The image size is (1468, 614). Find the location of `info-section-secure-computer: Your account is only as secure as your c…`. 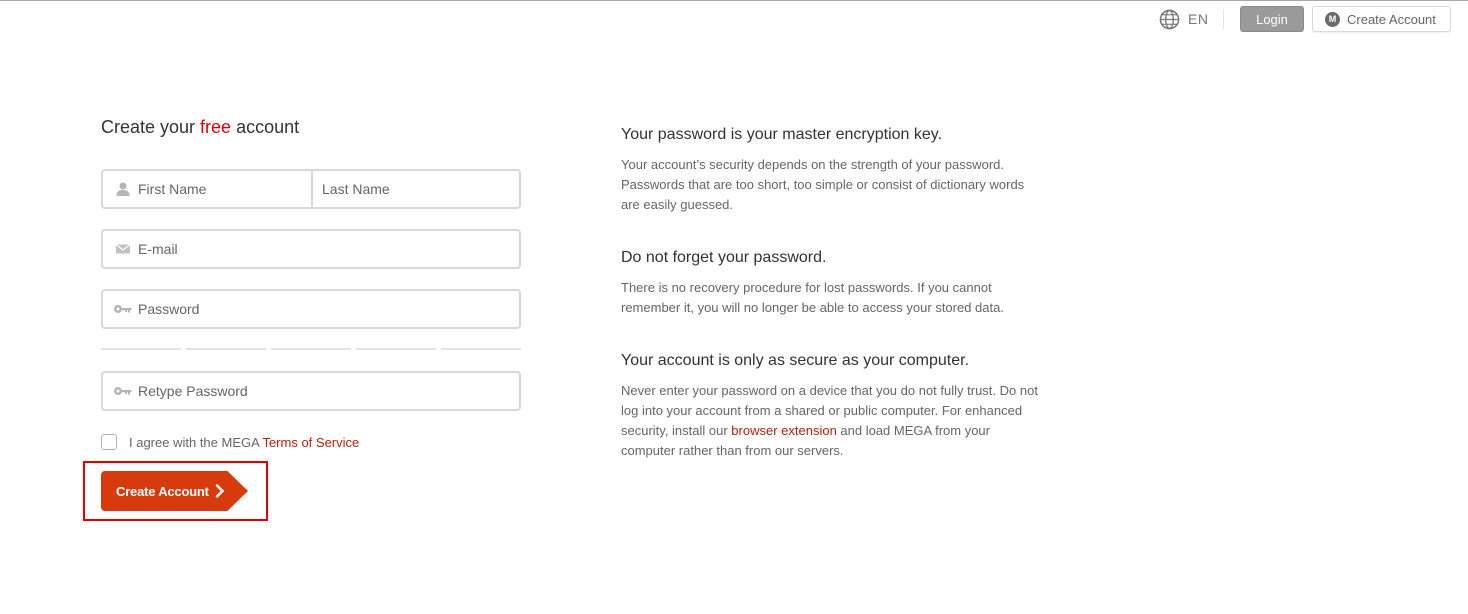

info-section-secure-computer: Your account is only as secure as your c… is located at coordinates (831, 406).